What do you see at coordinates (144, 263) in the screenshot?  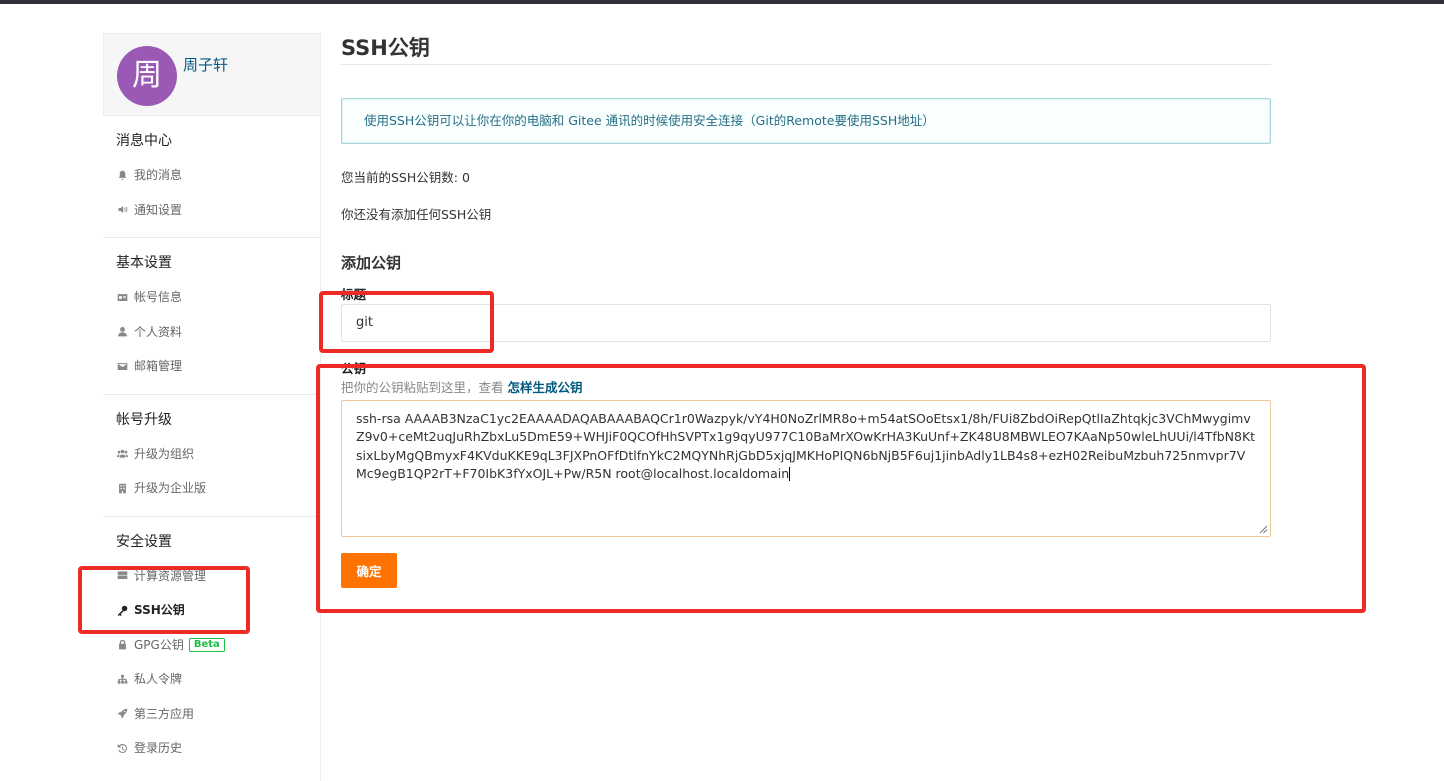 I see `section-title: 基本设置` at bounding box center [144, 263].